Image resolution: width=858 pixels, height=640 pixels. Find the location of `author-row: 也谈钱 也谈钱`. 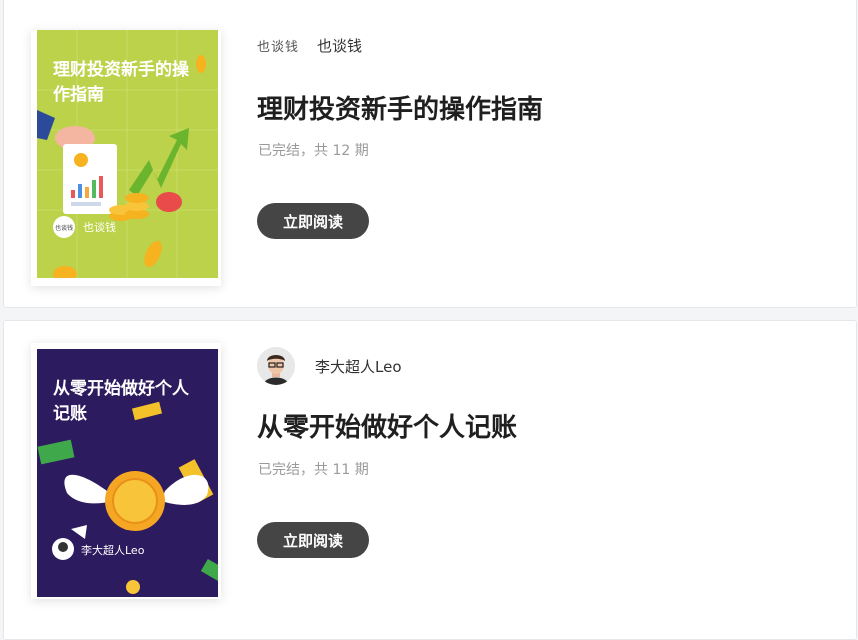

author-row: 也谈钱 也谈钱 is located at coordinates (309, 45).